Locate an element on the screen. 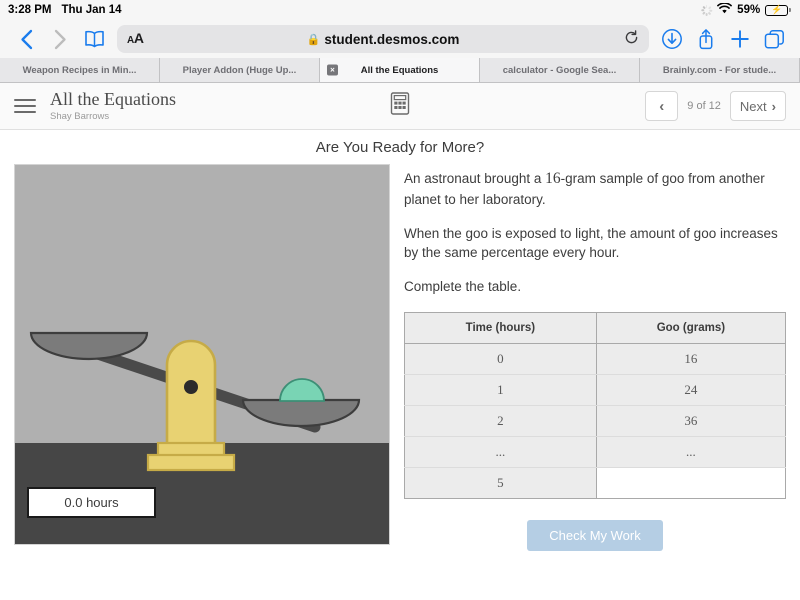 This screenshot has width=800, height=600. tabs-overview-button is located at coordinates (774, 39).